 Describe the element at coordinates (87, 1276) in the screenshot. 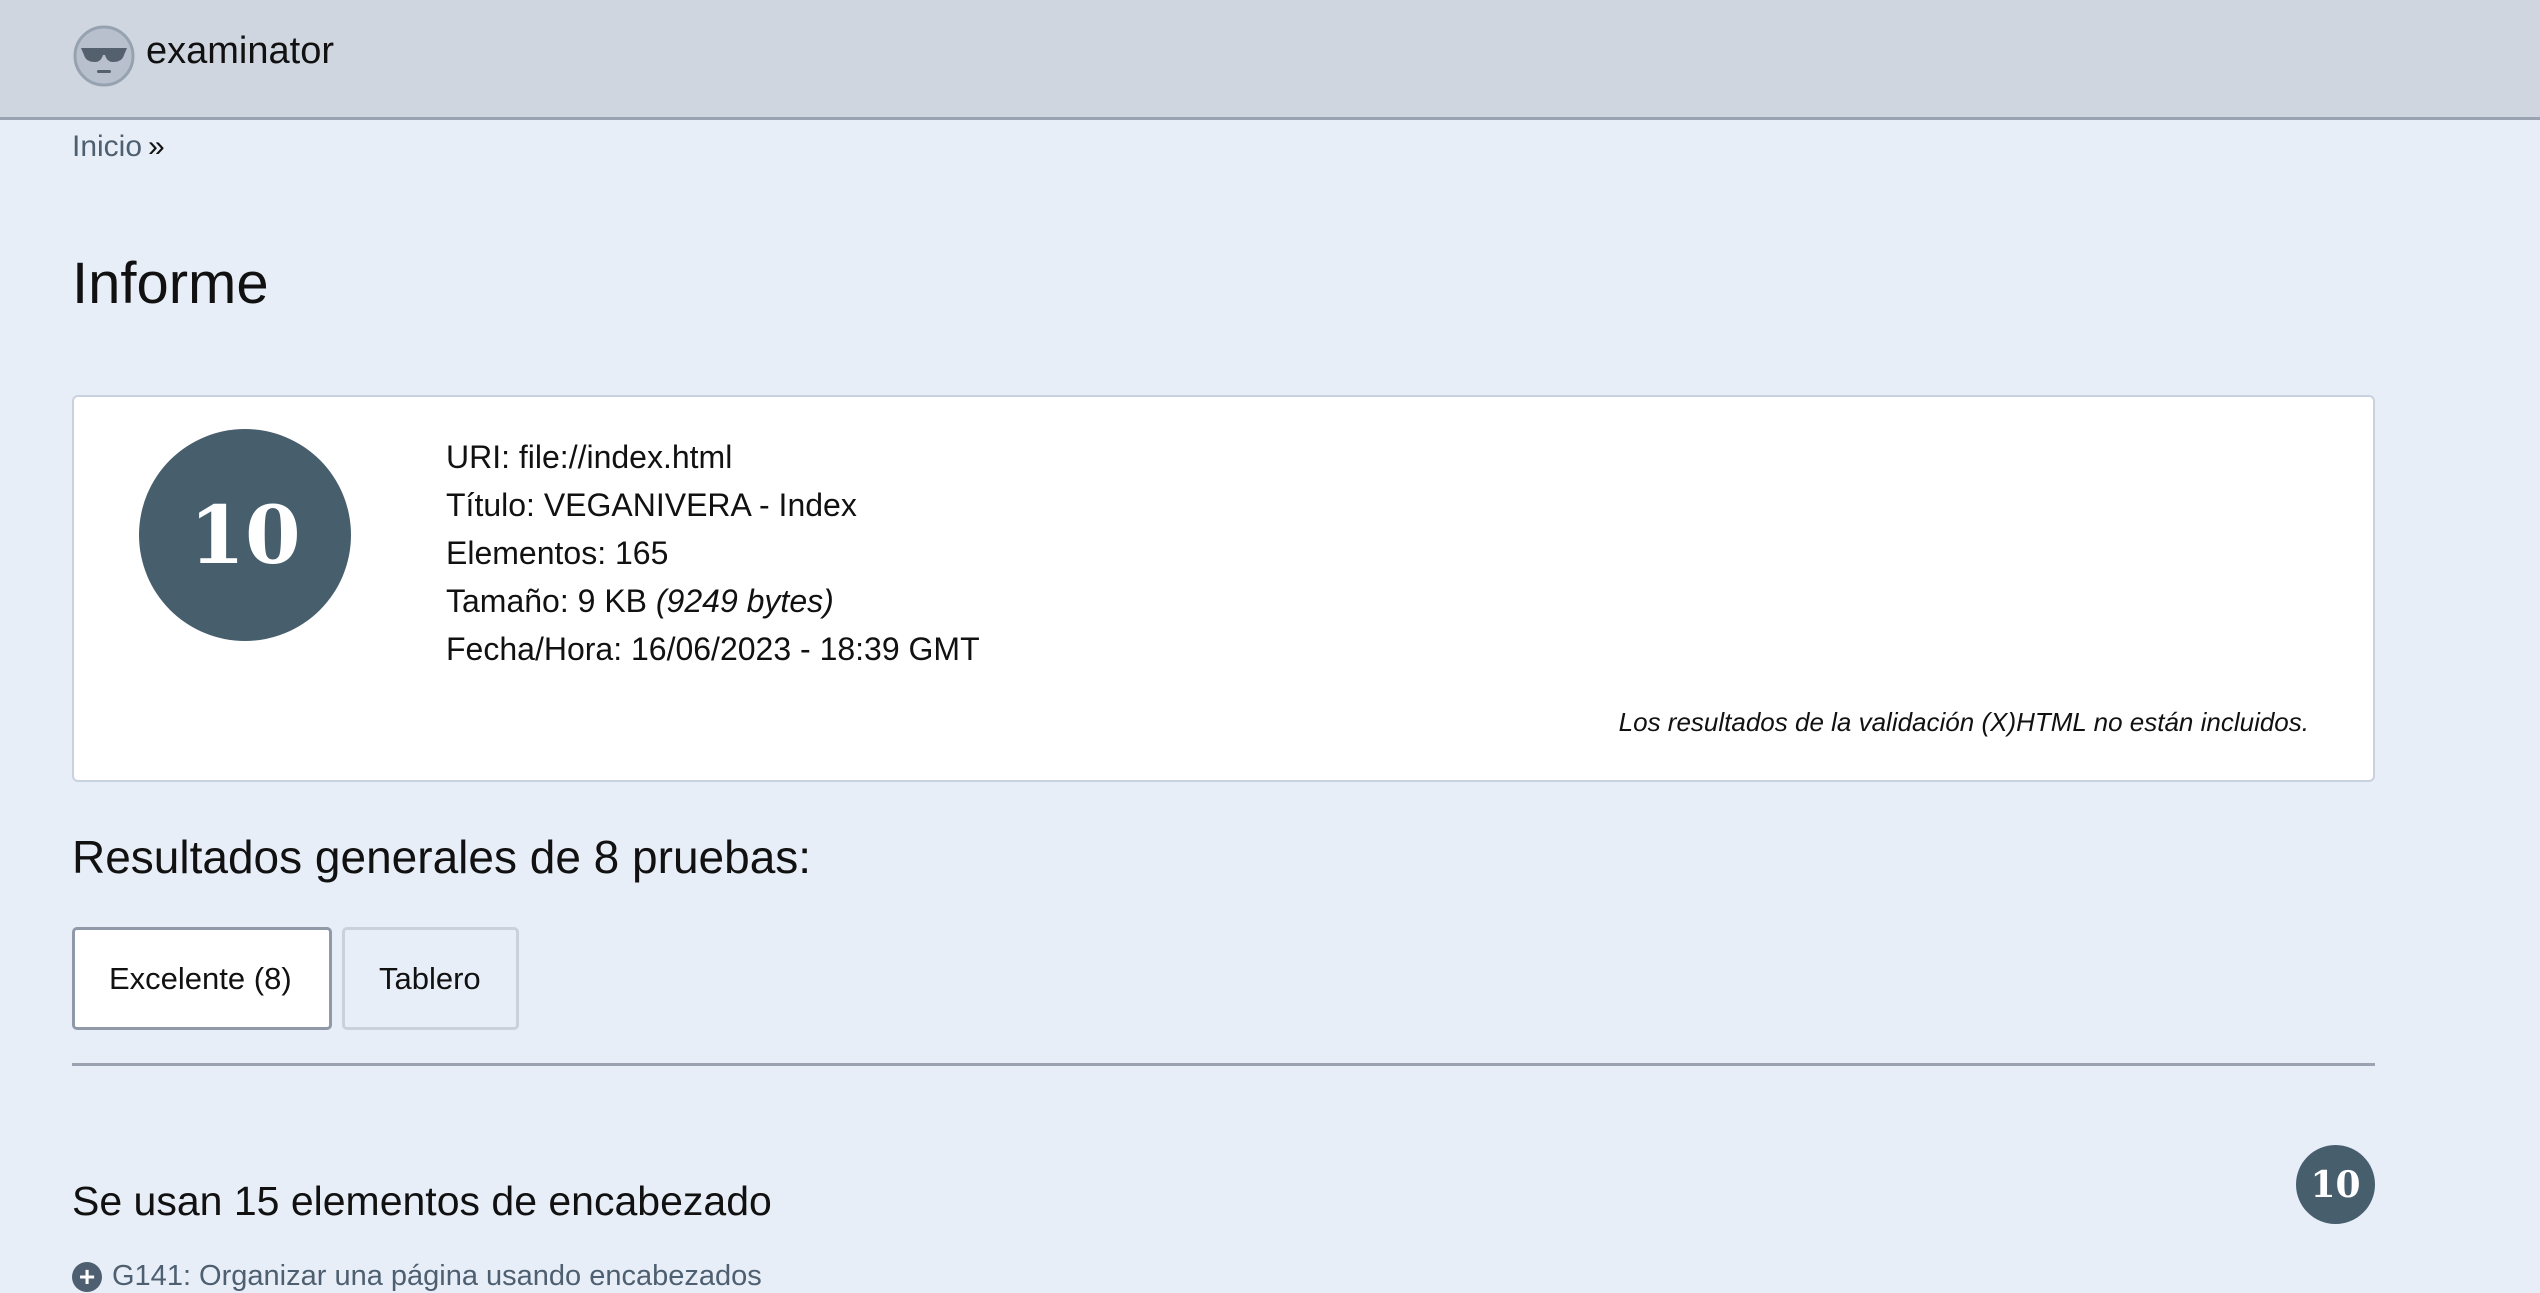

I see `plus-circle-icon: +` at that location.